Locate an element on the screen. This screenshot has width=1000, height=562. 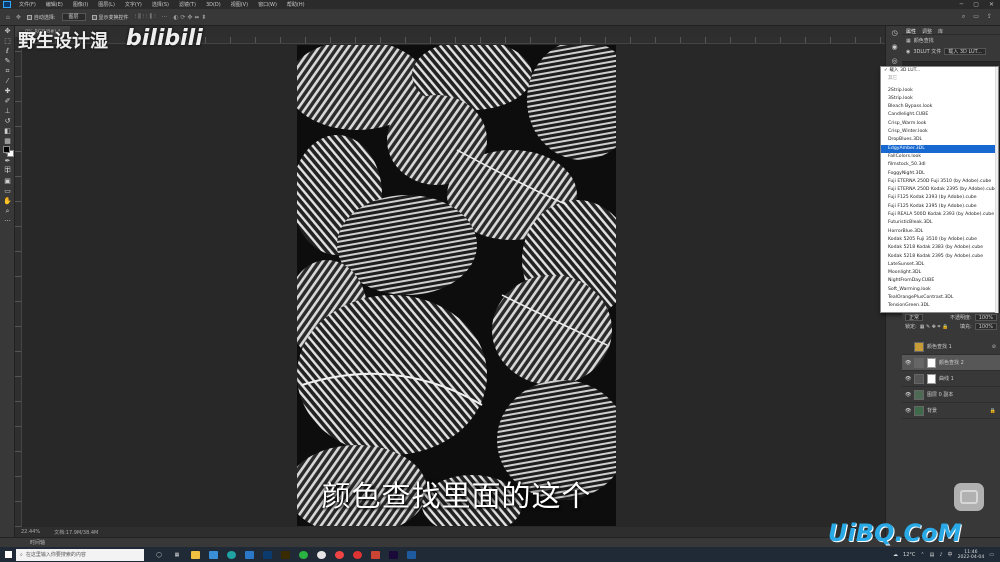
layer-row: 👁 图层 0 副本 is located at coordinates (951, 395).